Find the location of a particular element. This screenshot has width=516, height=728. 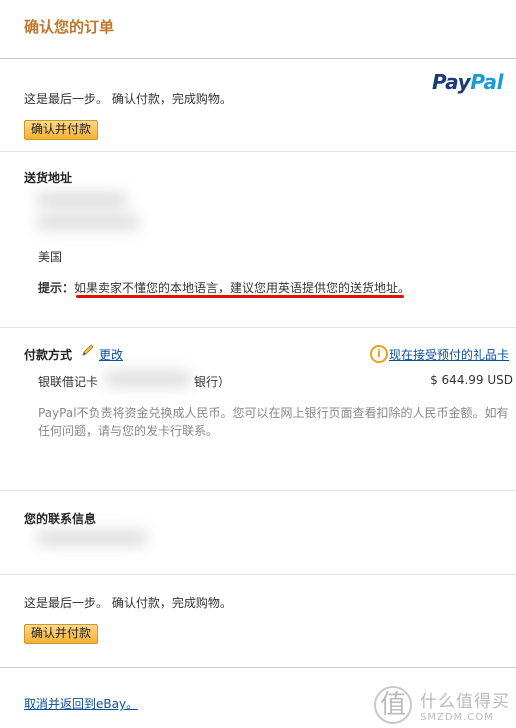

shipping-heading: 送货地址 is located at coordinates (48, 178).